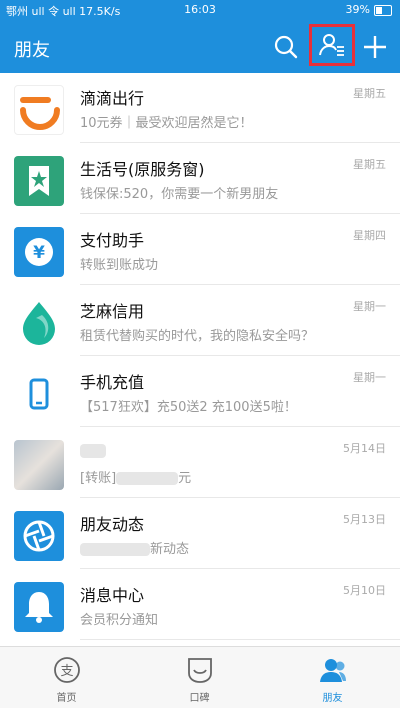  I want to click on item-time: 5月14日, so click(364, 448).